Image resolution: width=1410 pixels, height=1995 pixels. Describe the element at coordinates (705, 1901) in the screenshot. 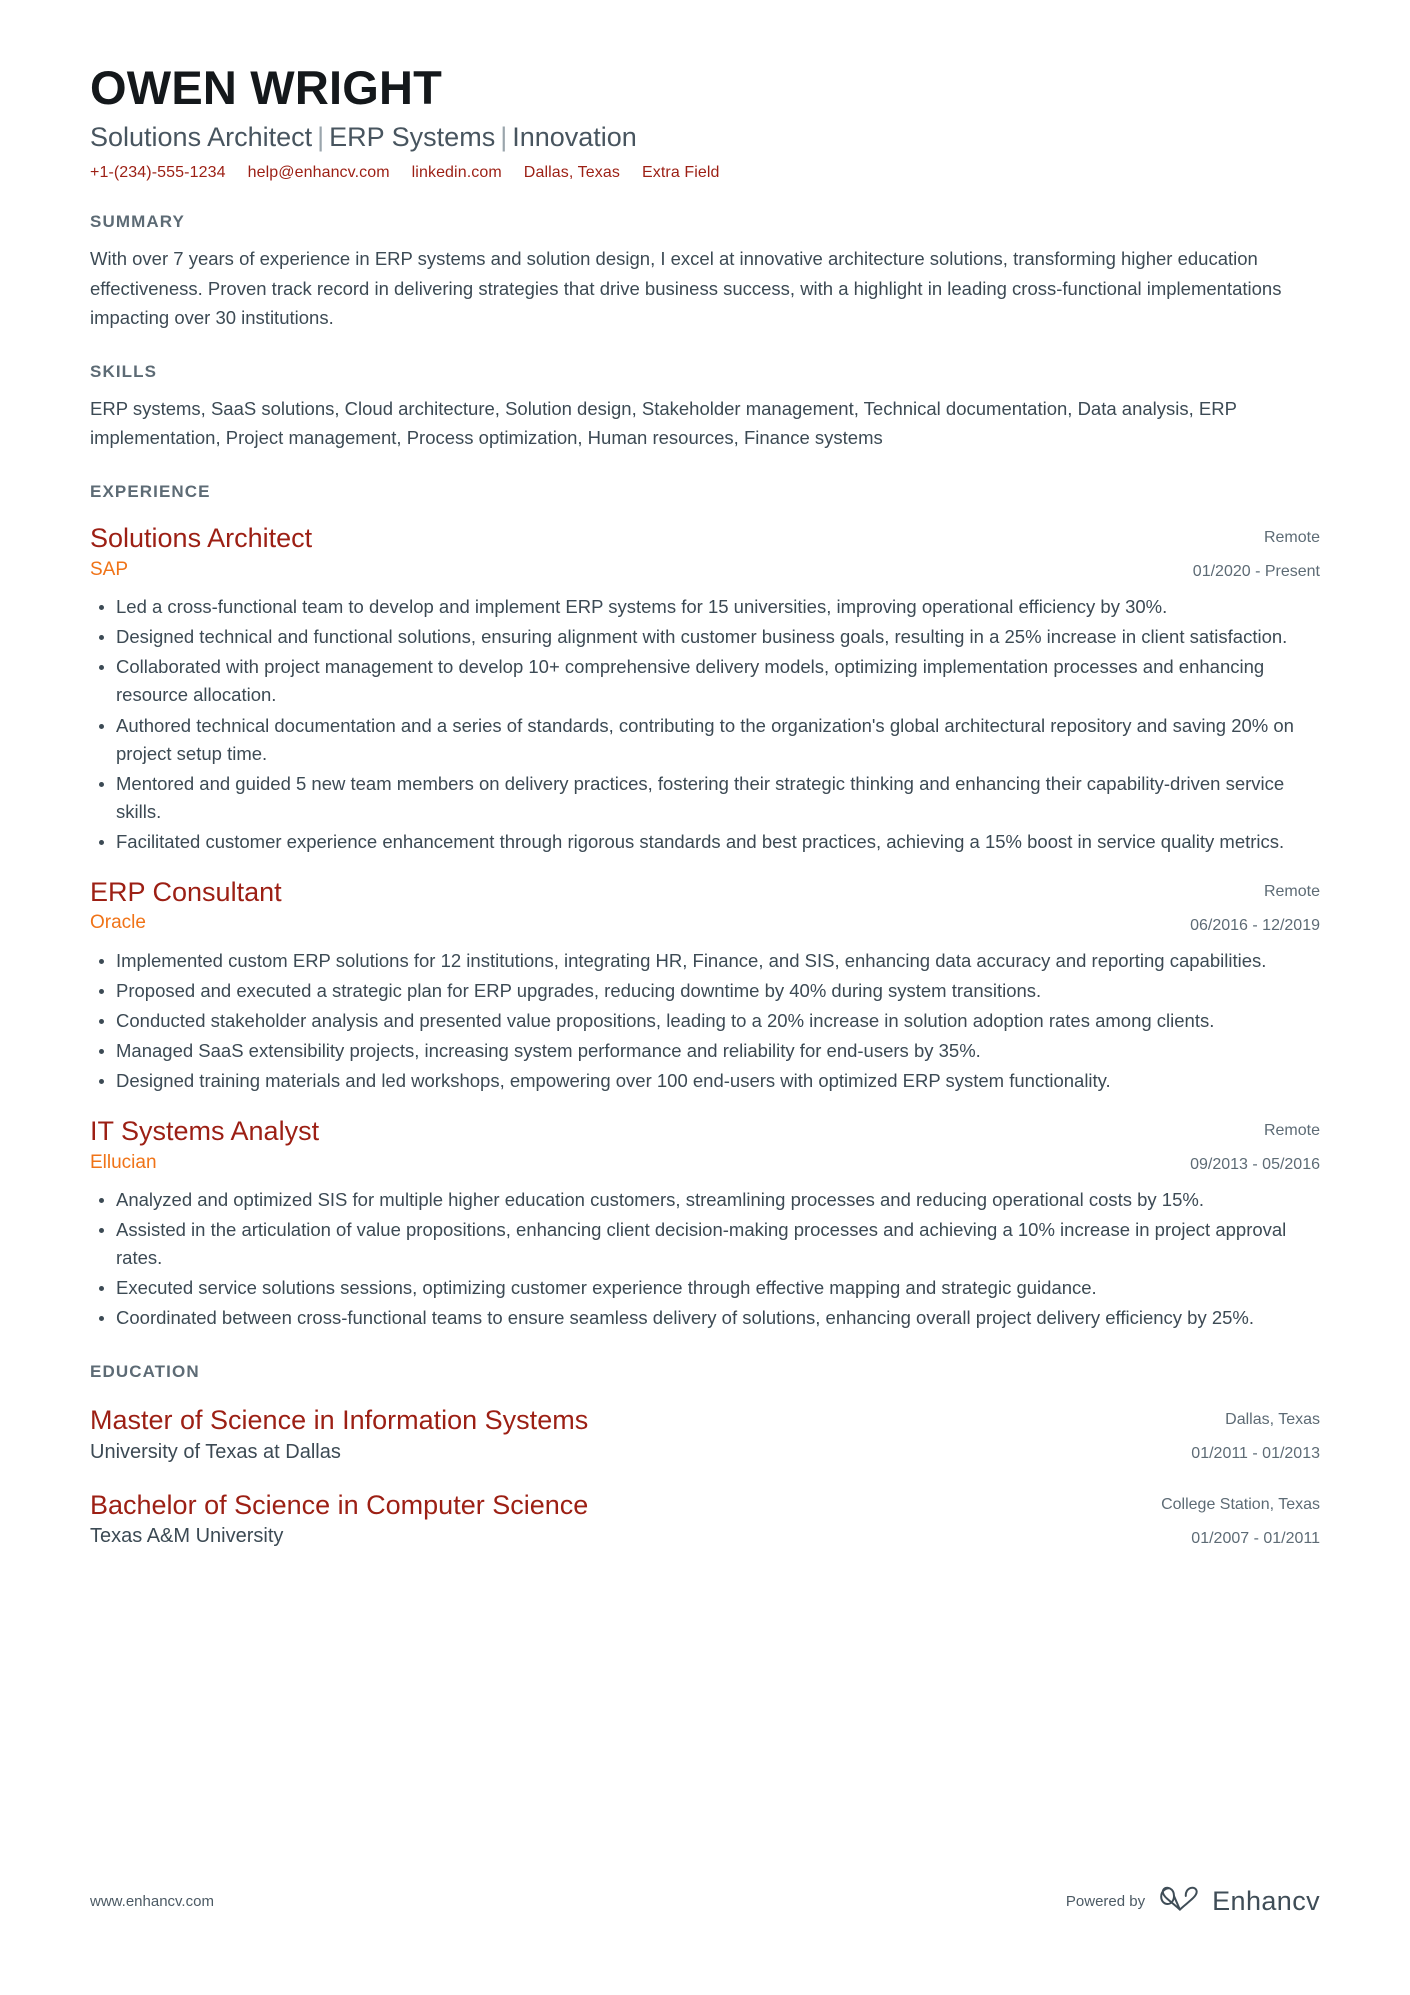

I see `page-footer: www.enhancv.com Powered by Enhancv` at that location.